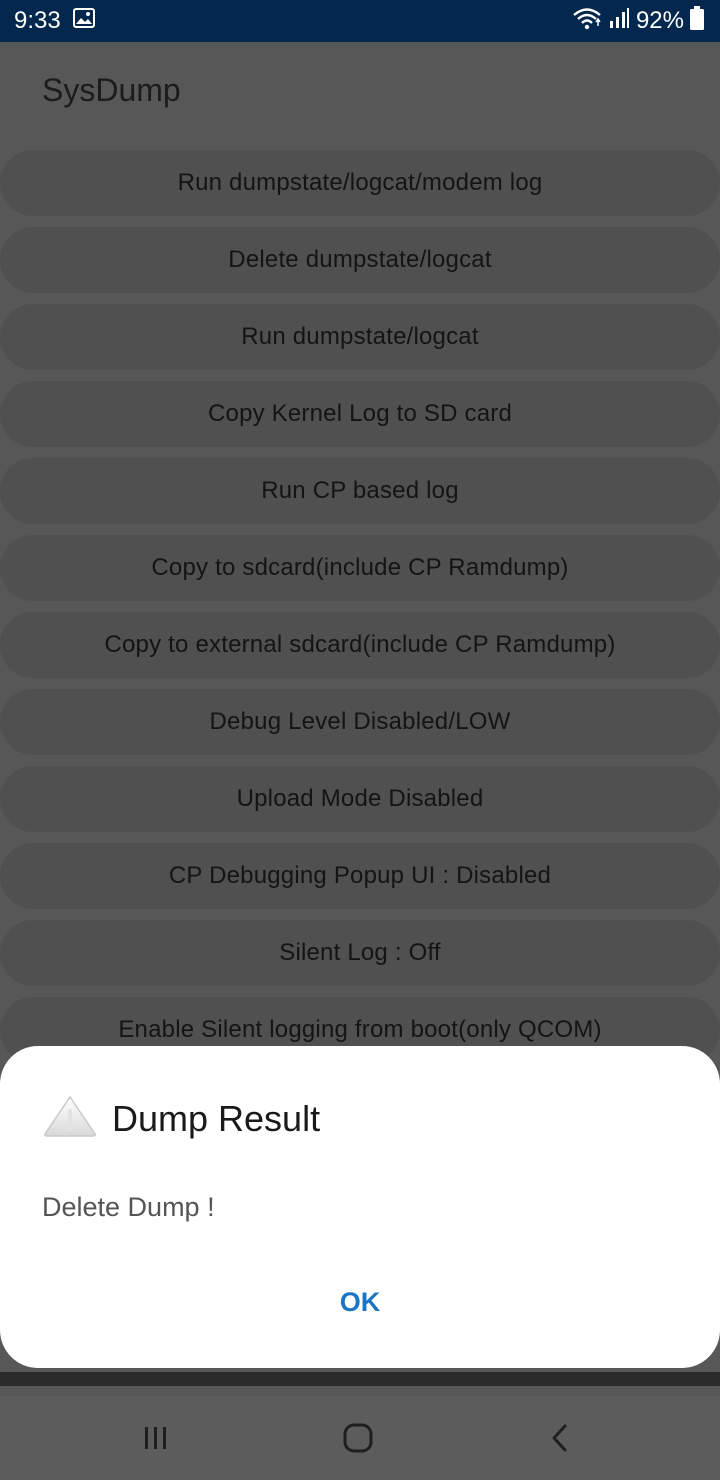 This screenshot has height=1480, width=720. I want to click on upload-mode-button: Upload Mode Disabled, so click(360, 799).